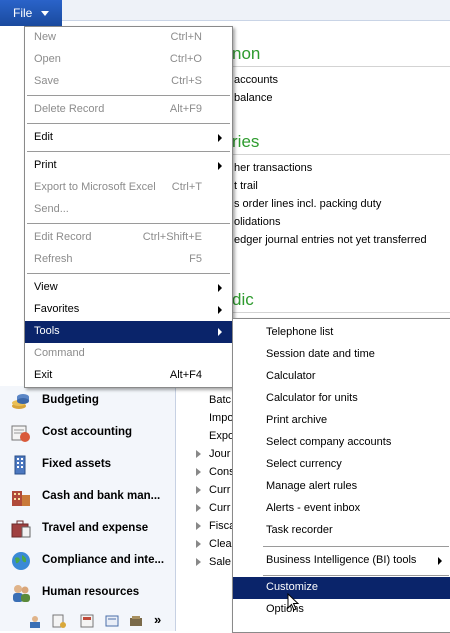 The width and height of the screenshot is (450, 633). Describe the element at coordinates (128, 60) in the screenshot. I see `menu-item-open: Open Ctrl+O` at that location.